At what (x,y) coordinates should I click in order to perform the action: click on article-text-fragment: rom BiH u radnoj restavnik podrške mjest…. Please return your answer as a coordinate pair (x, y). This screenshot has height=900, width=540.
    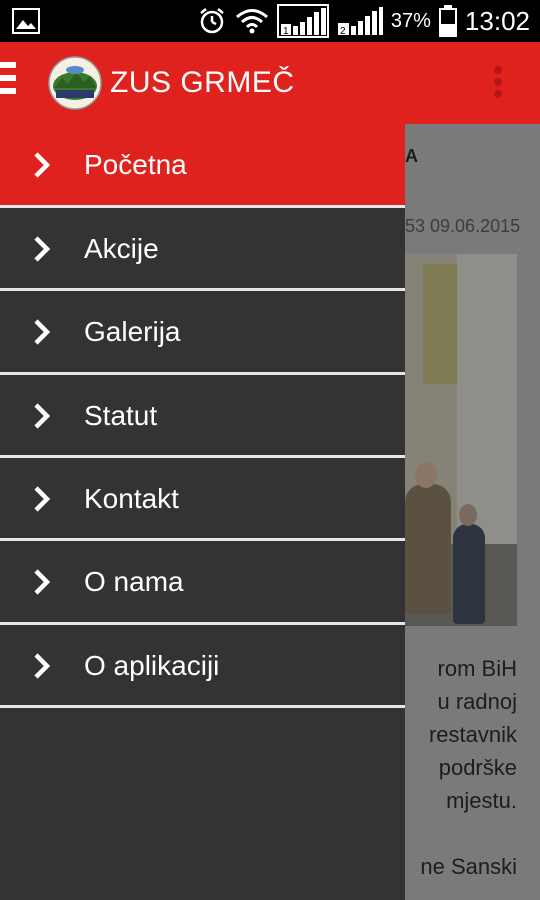
    Looking at the image, I should click on (461, 767).